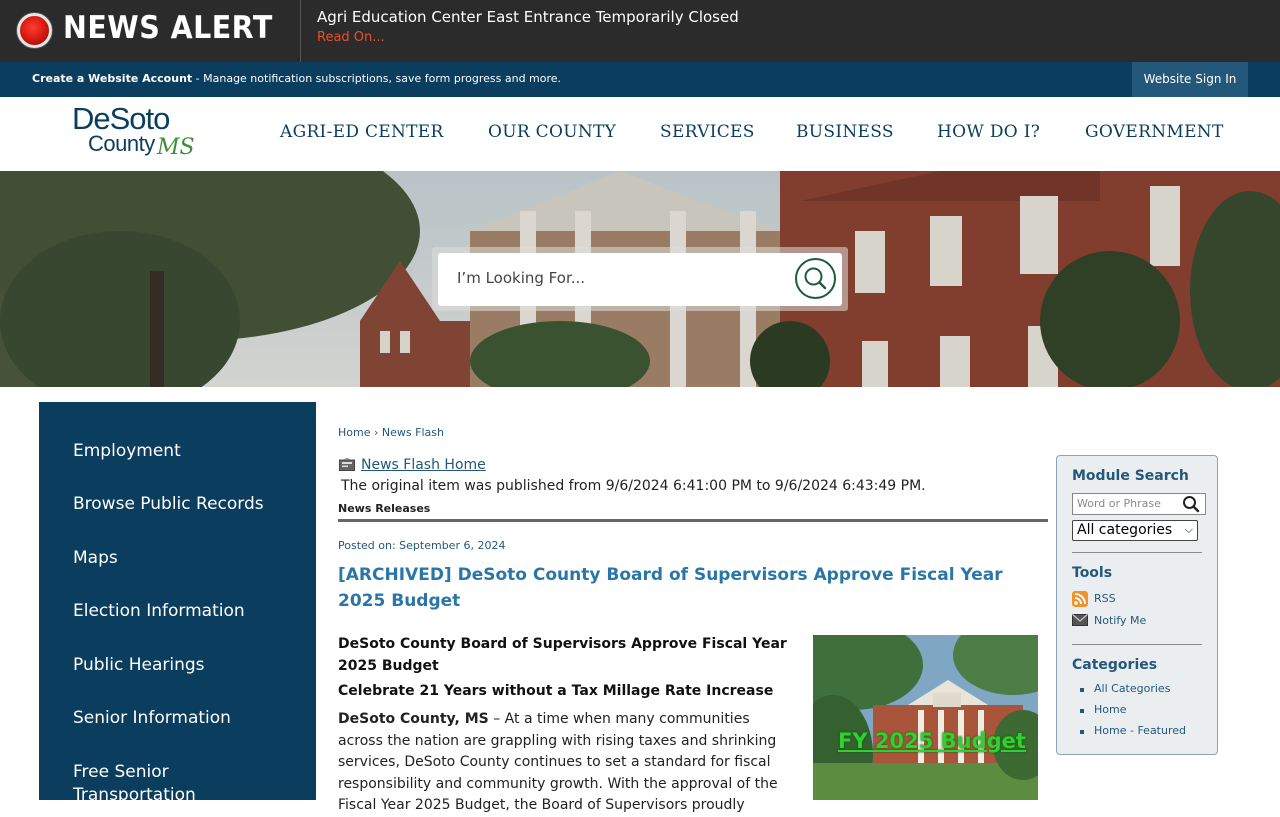  I want to click on sidebar-item-free-senior-transportation: Free Senior Transportation, so click(134, 784).